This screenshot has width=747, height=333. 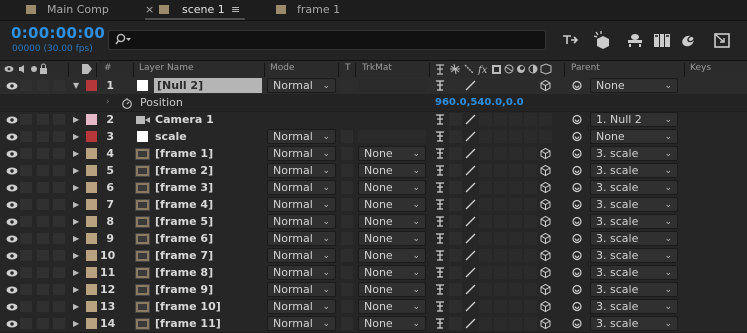 I want to click on motion-blur-icon, so click(x=662, y=40).